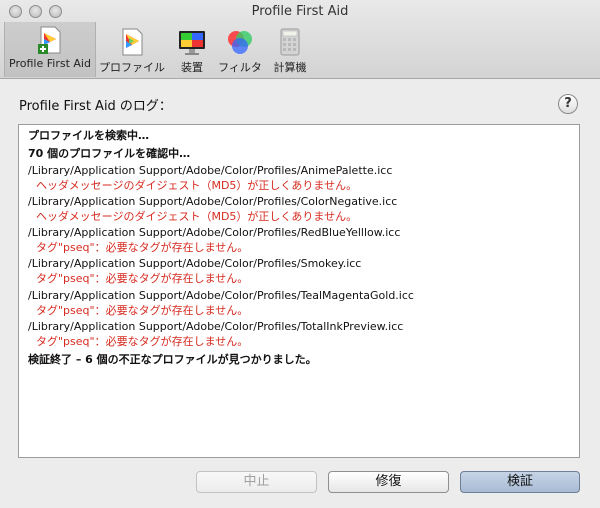 The width and height of the screenshot is (600, 508). What do you see at coordinates (520, 482) in the screenshot?
I see `verify-button: 検証` at bounding box center [520, 482].